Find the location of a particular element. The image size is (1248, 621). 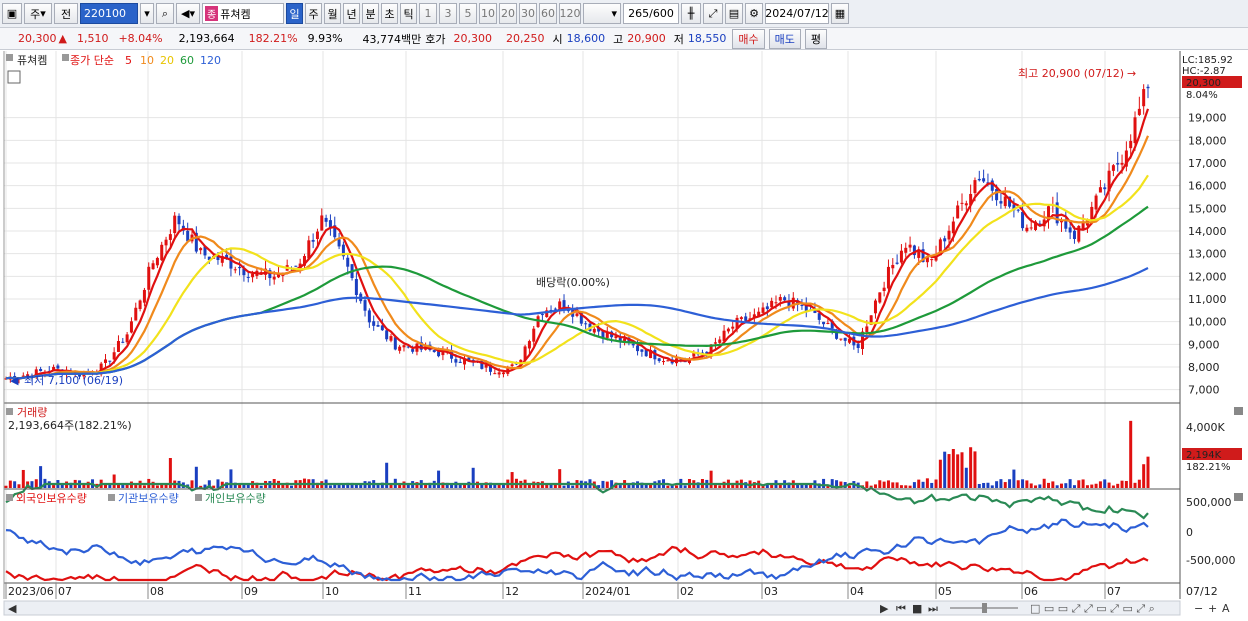

prev-button: 전 is located at coordinates (66, 13).